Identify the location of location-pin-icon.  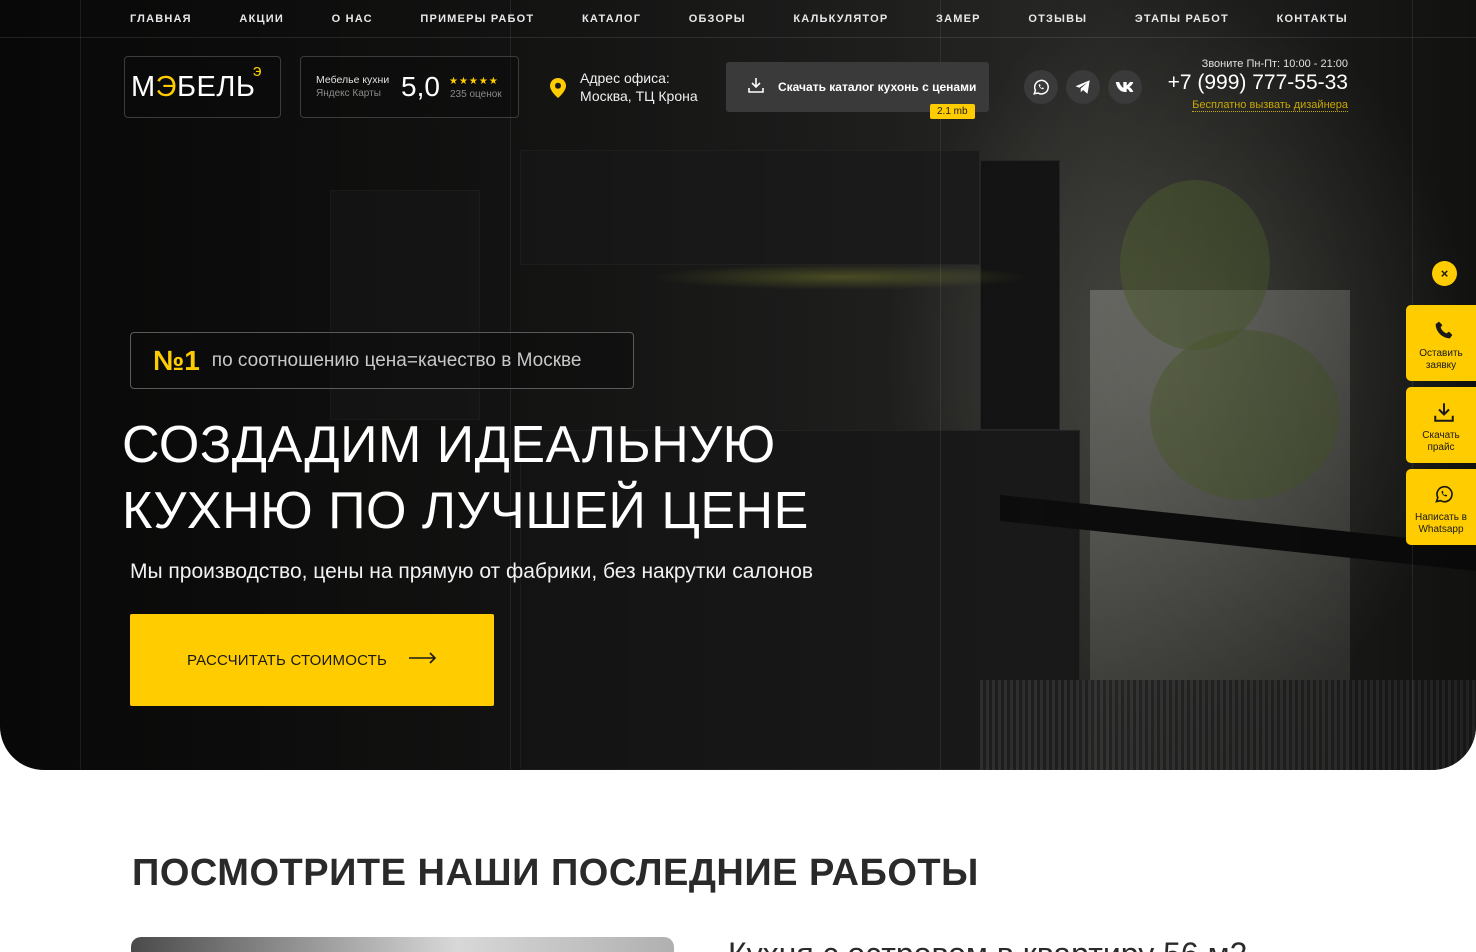
(558, 90).